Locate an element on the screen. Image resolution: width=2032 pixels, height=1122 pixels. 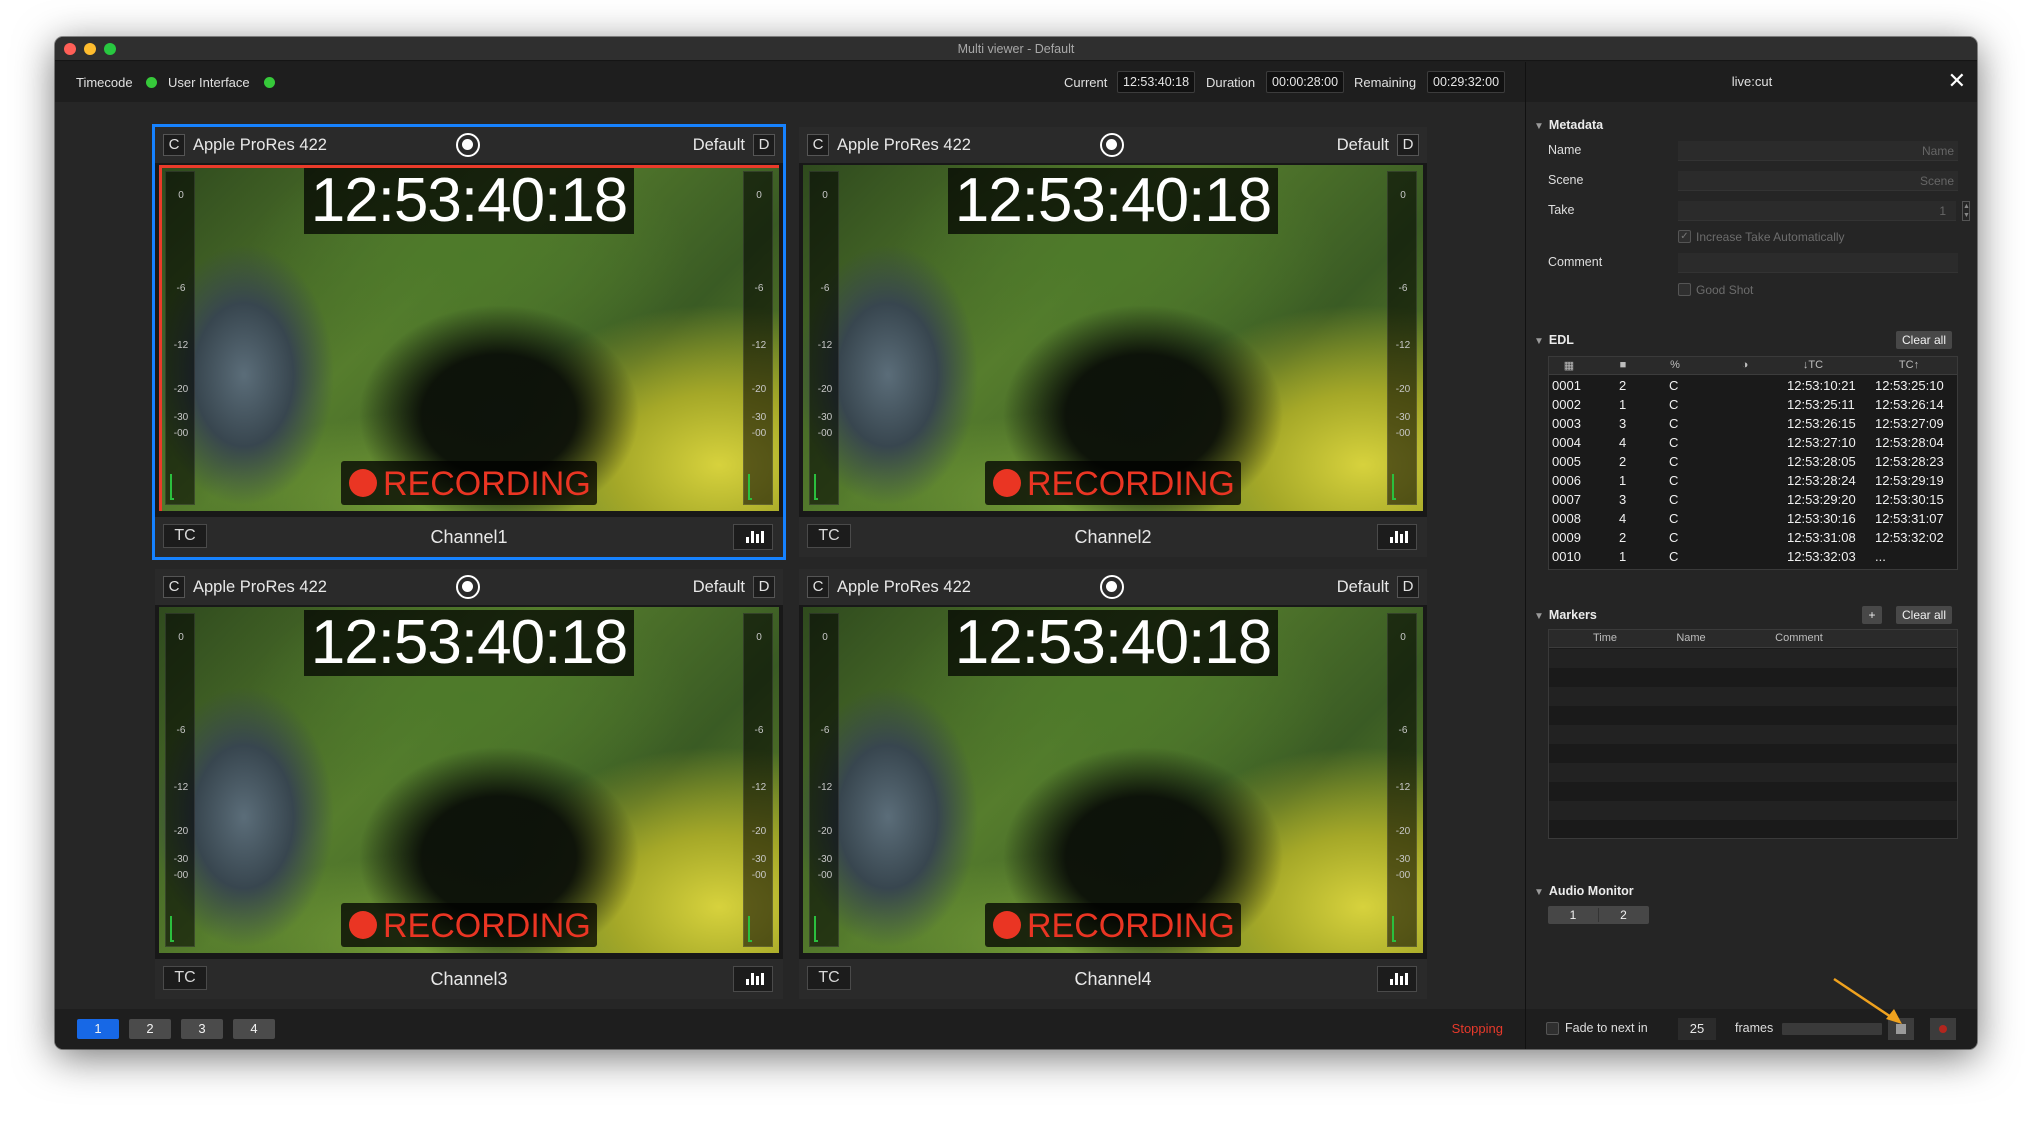
markers-section-header: ▼ Markers is located at coordinates (1565, 615).